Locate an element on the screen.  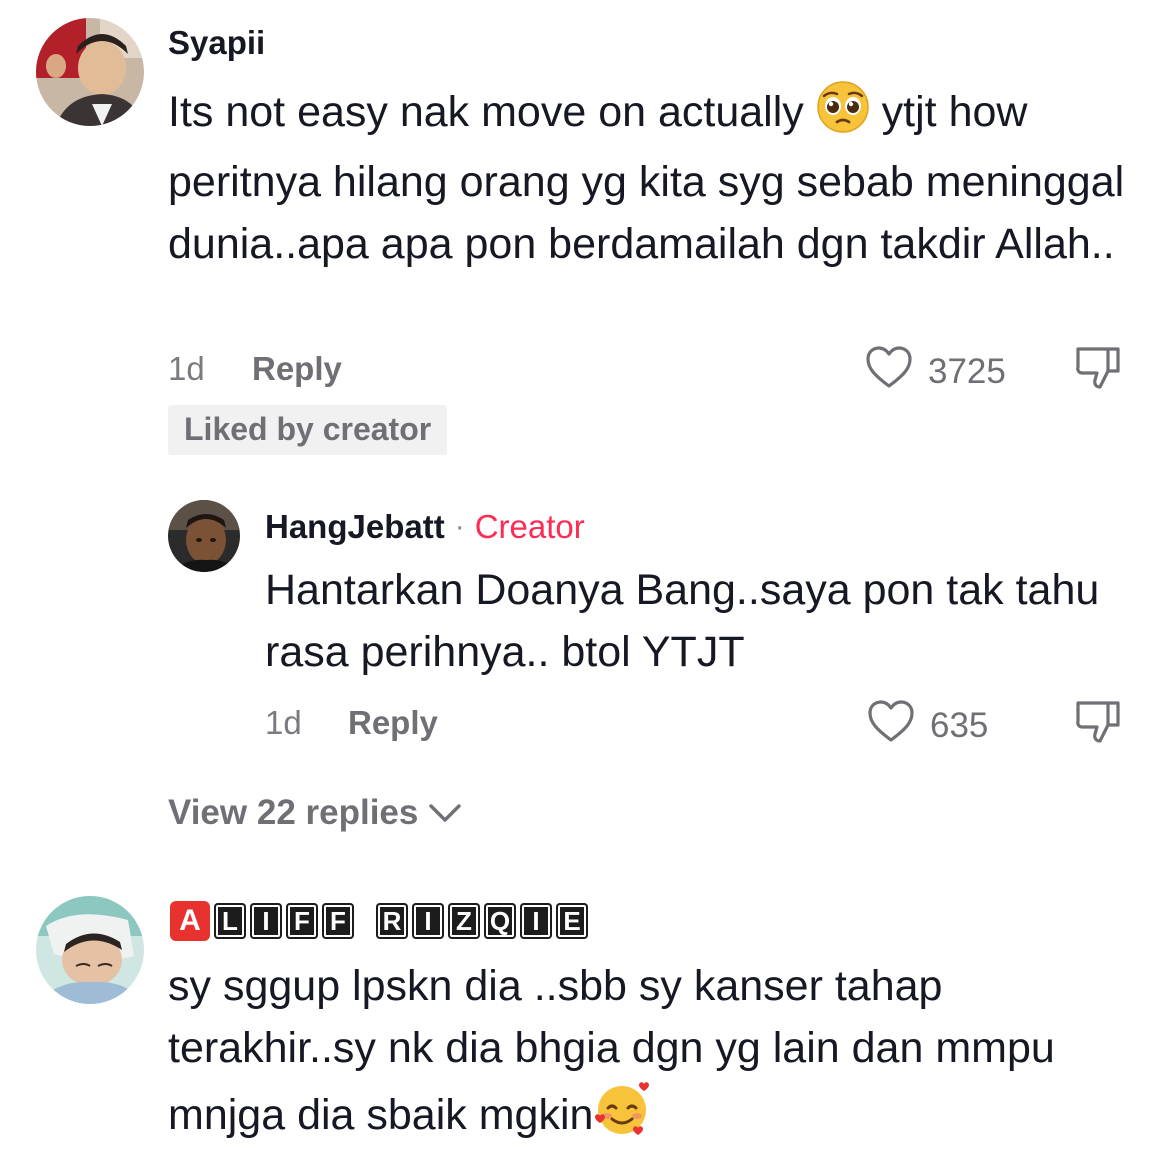
smiling-face-with-hearts-icon is located at coordinates (622, 1116).